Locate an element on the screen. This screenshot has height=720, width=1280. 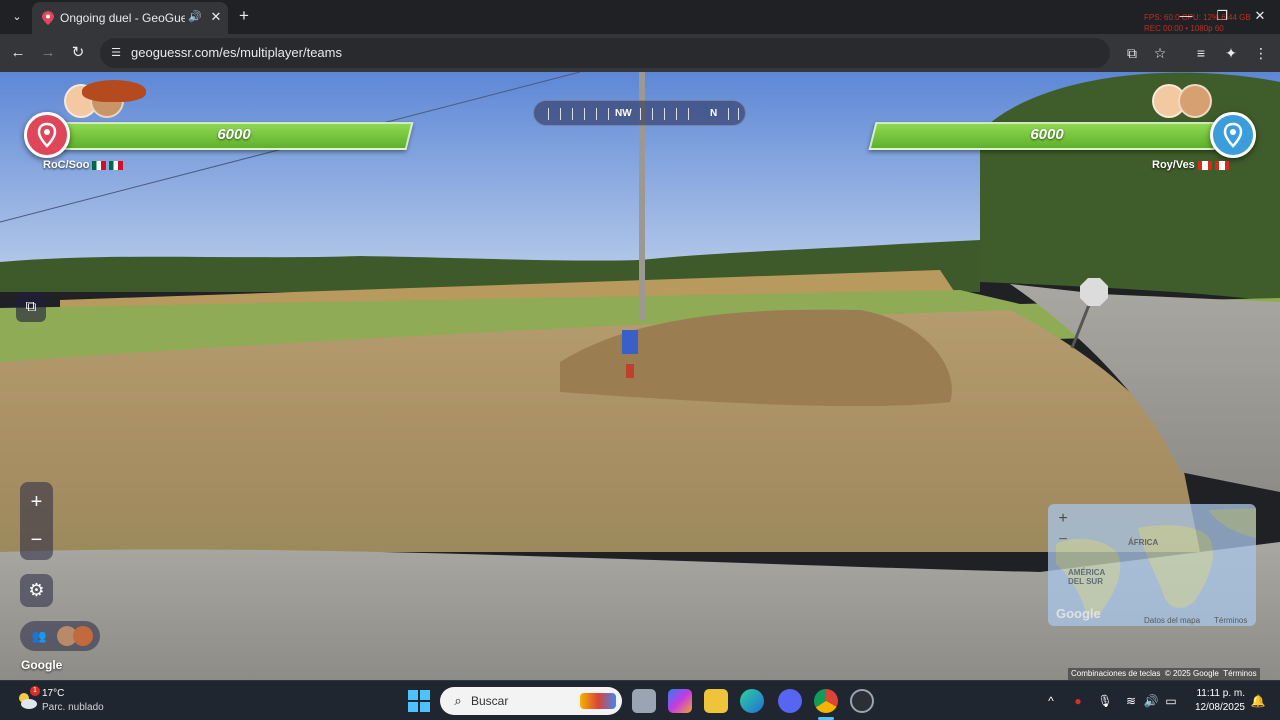
weather-badge: 1 is located at coordinates (35, 691).